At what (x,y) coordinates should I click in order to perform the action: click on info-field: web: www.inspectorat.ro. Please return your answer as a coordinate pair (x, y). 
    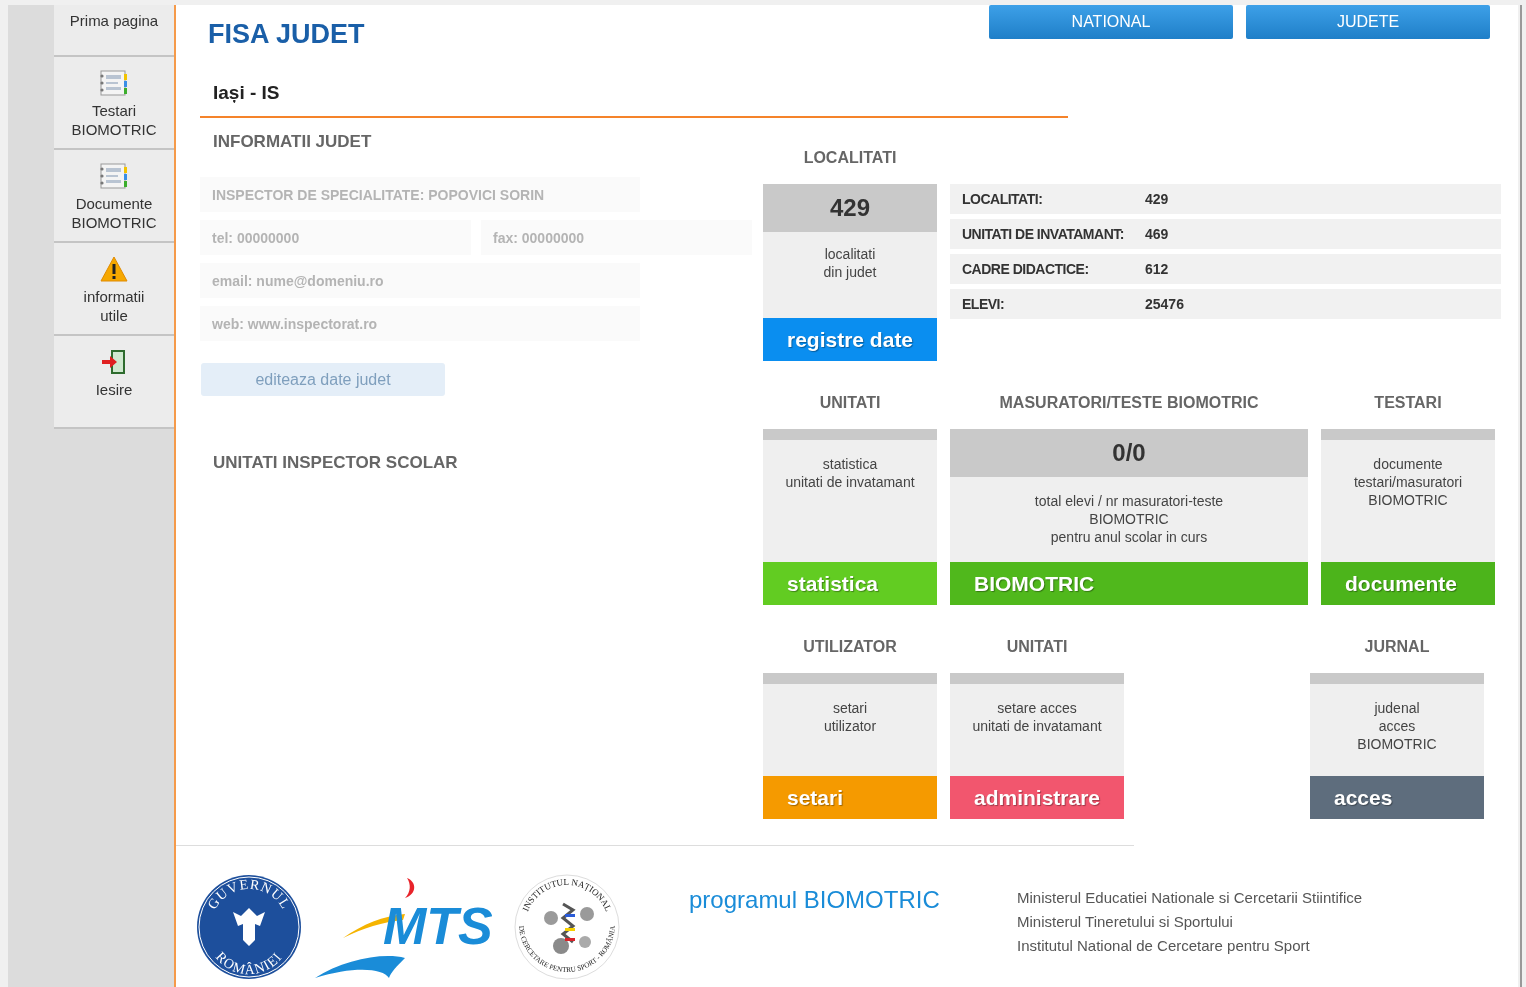
    Looking at the image, I should click on (420, 323).